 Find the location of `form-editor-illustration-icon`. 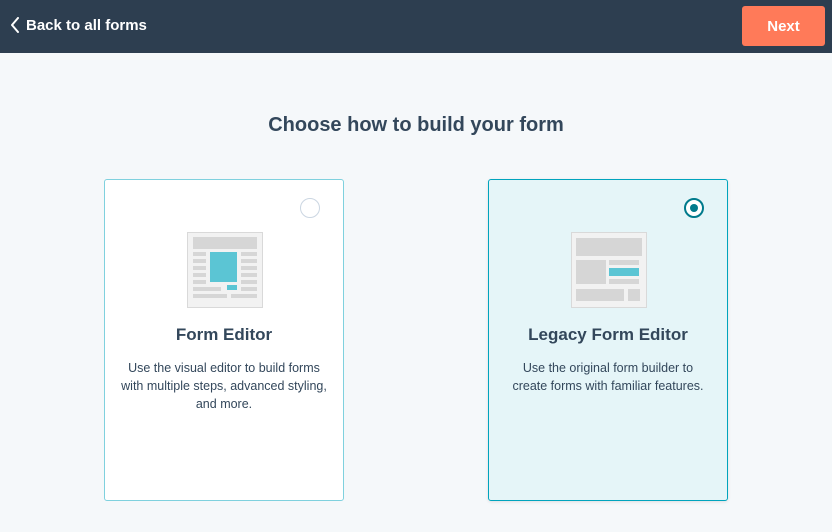

form-editor-illustration-icon is located at coordinates (225, 270).